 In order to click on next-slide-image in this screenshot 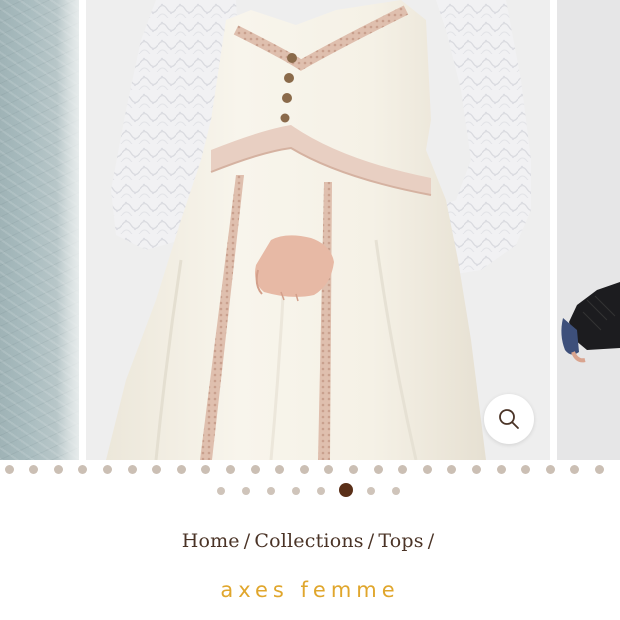, I will do `click(588, 230)`.